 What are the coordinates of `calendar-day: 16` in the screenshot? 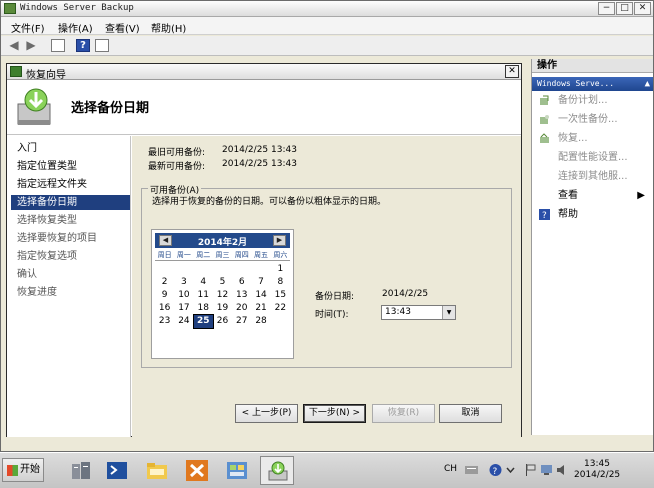 It's located at (164, 308).